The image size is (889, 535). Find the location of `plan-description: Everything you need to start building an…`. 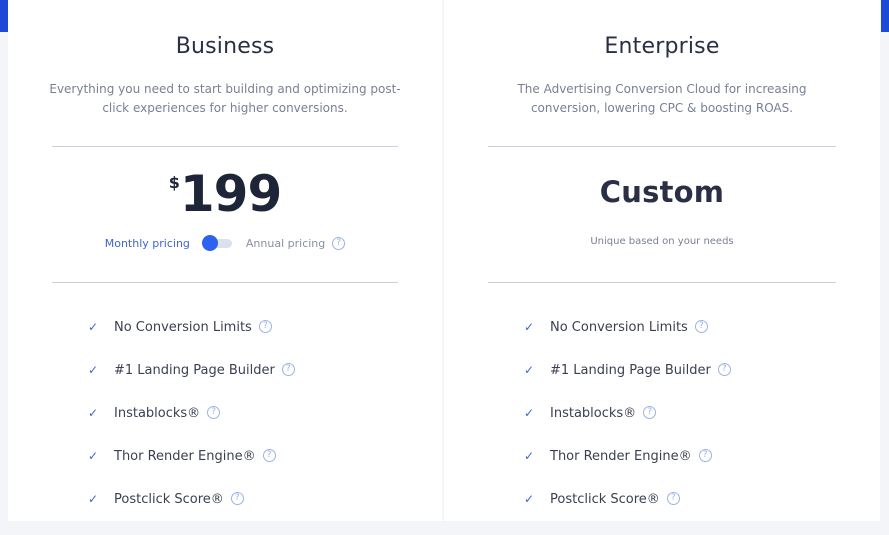

plan-description: Everything you need to start building an… is located at coordinates (225, 98).